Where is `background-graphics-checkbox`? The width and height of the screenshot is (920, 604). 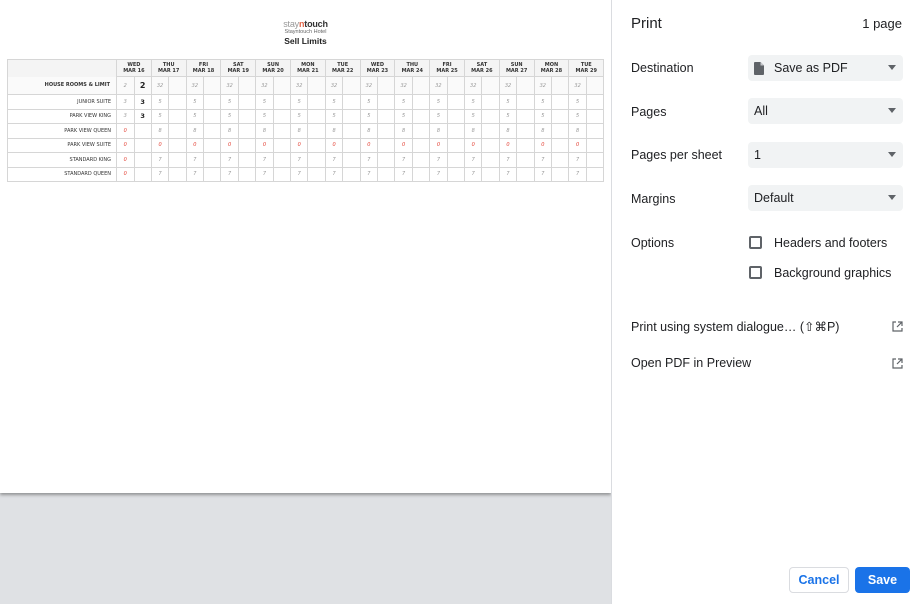
background-graphics-checkbox is located at coordinates (755, 272).